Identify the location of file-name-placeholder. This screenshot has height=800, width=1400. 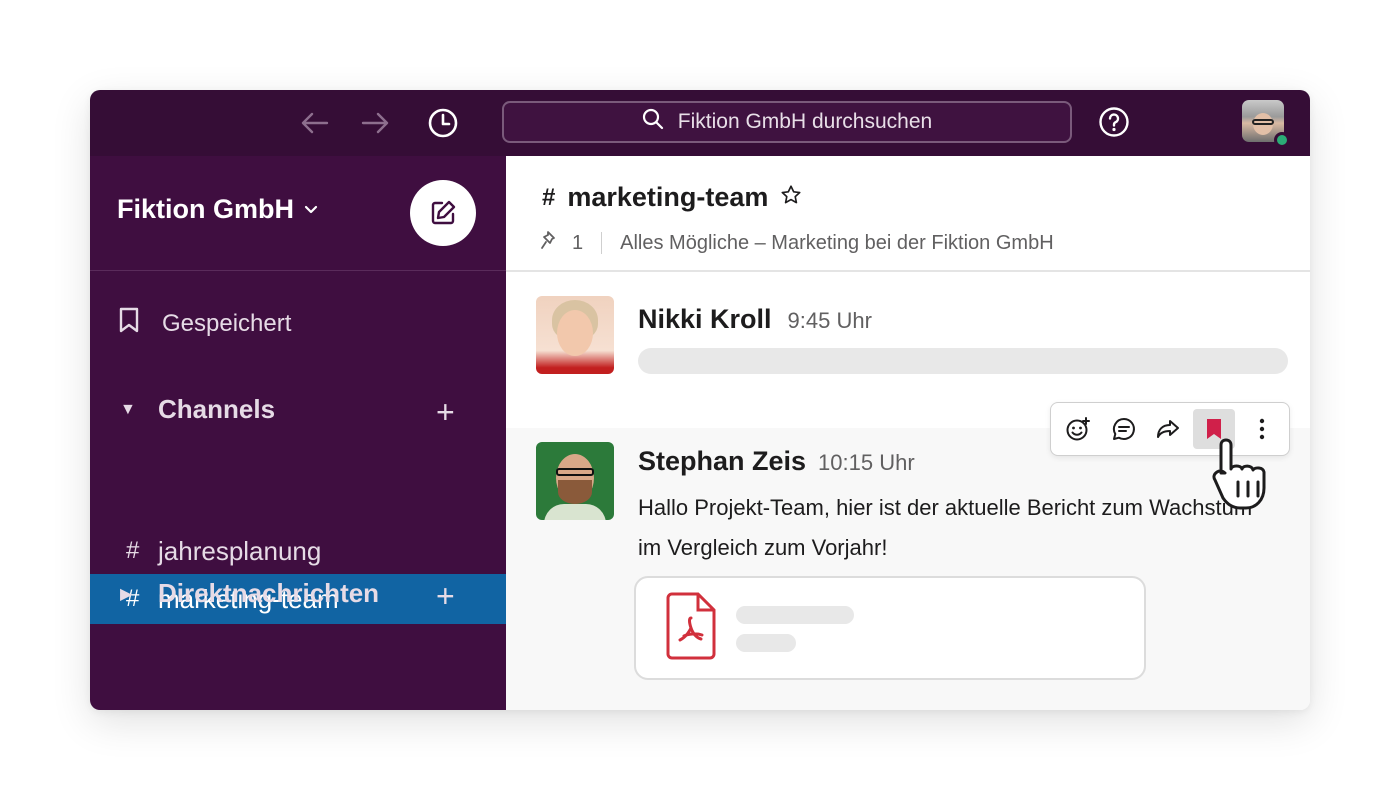
(795, 615).